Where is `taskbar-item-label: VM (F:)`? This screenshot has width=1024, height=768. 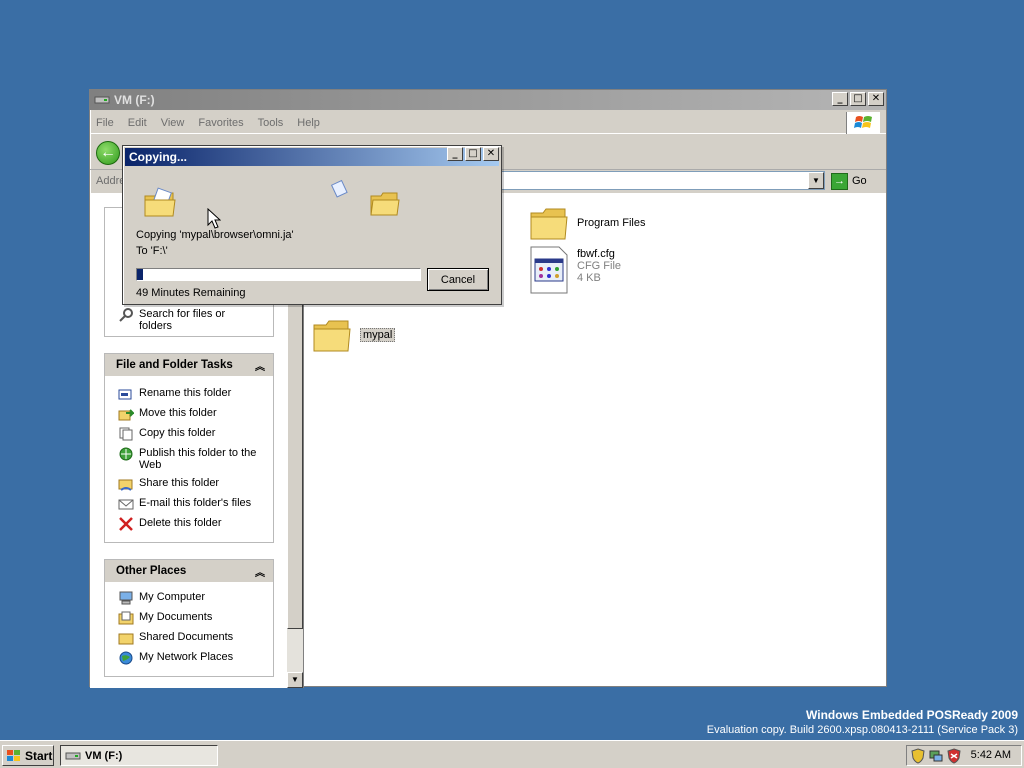 taskbar-item-label: VM (F:) is located at coordinates (104, 755).